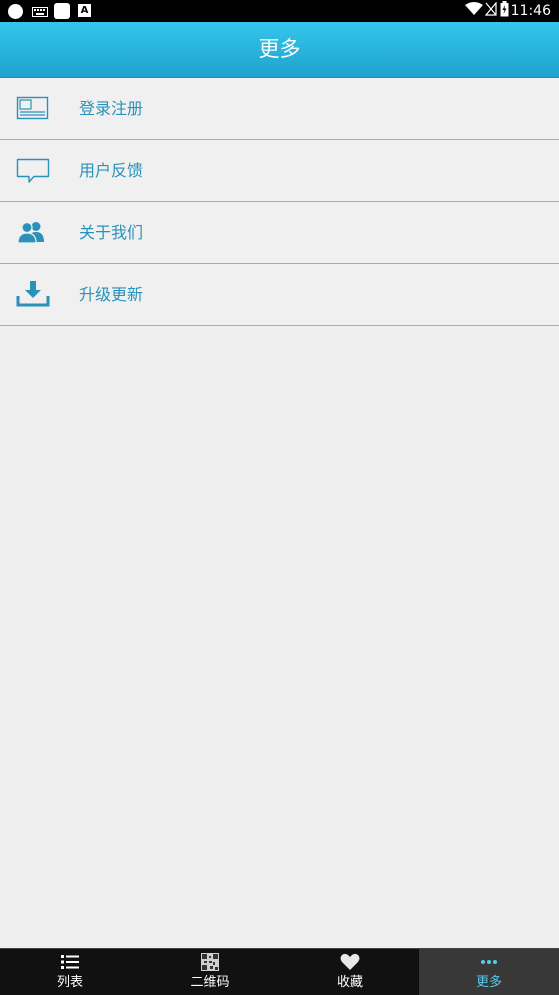  I want to click on font-a-icon: A, so click(84, 10).